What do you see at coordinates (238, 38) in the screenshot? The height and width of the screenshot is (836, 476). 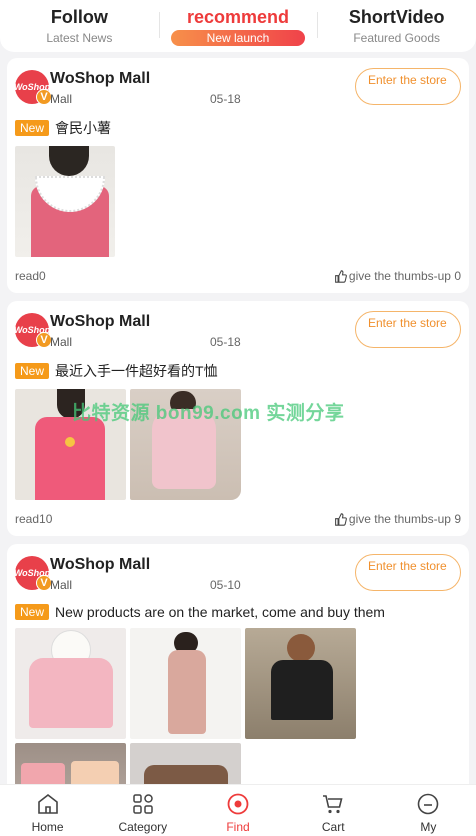 I see `tab-subtitle: New launch` at bounding box center [238, 38].